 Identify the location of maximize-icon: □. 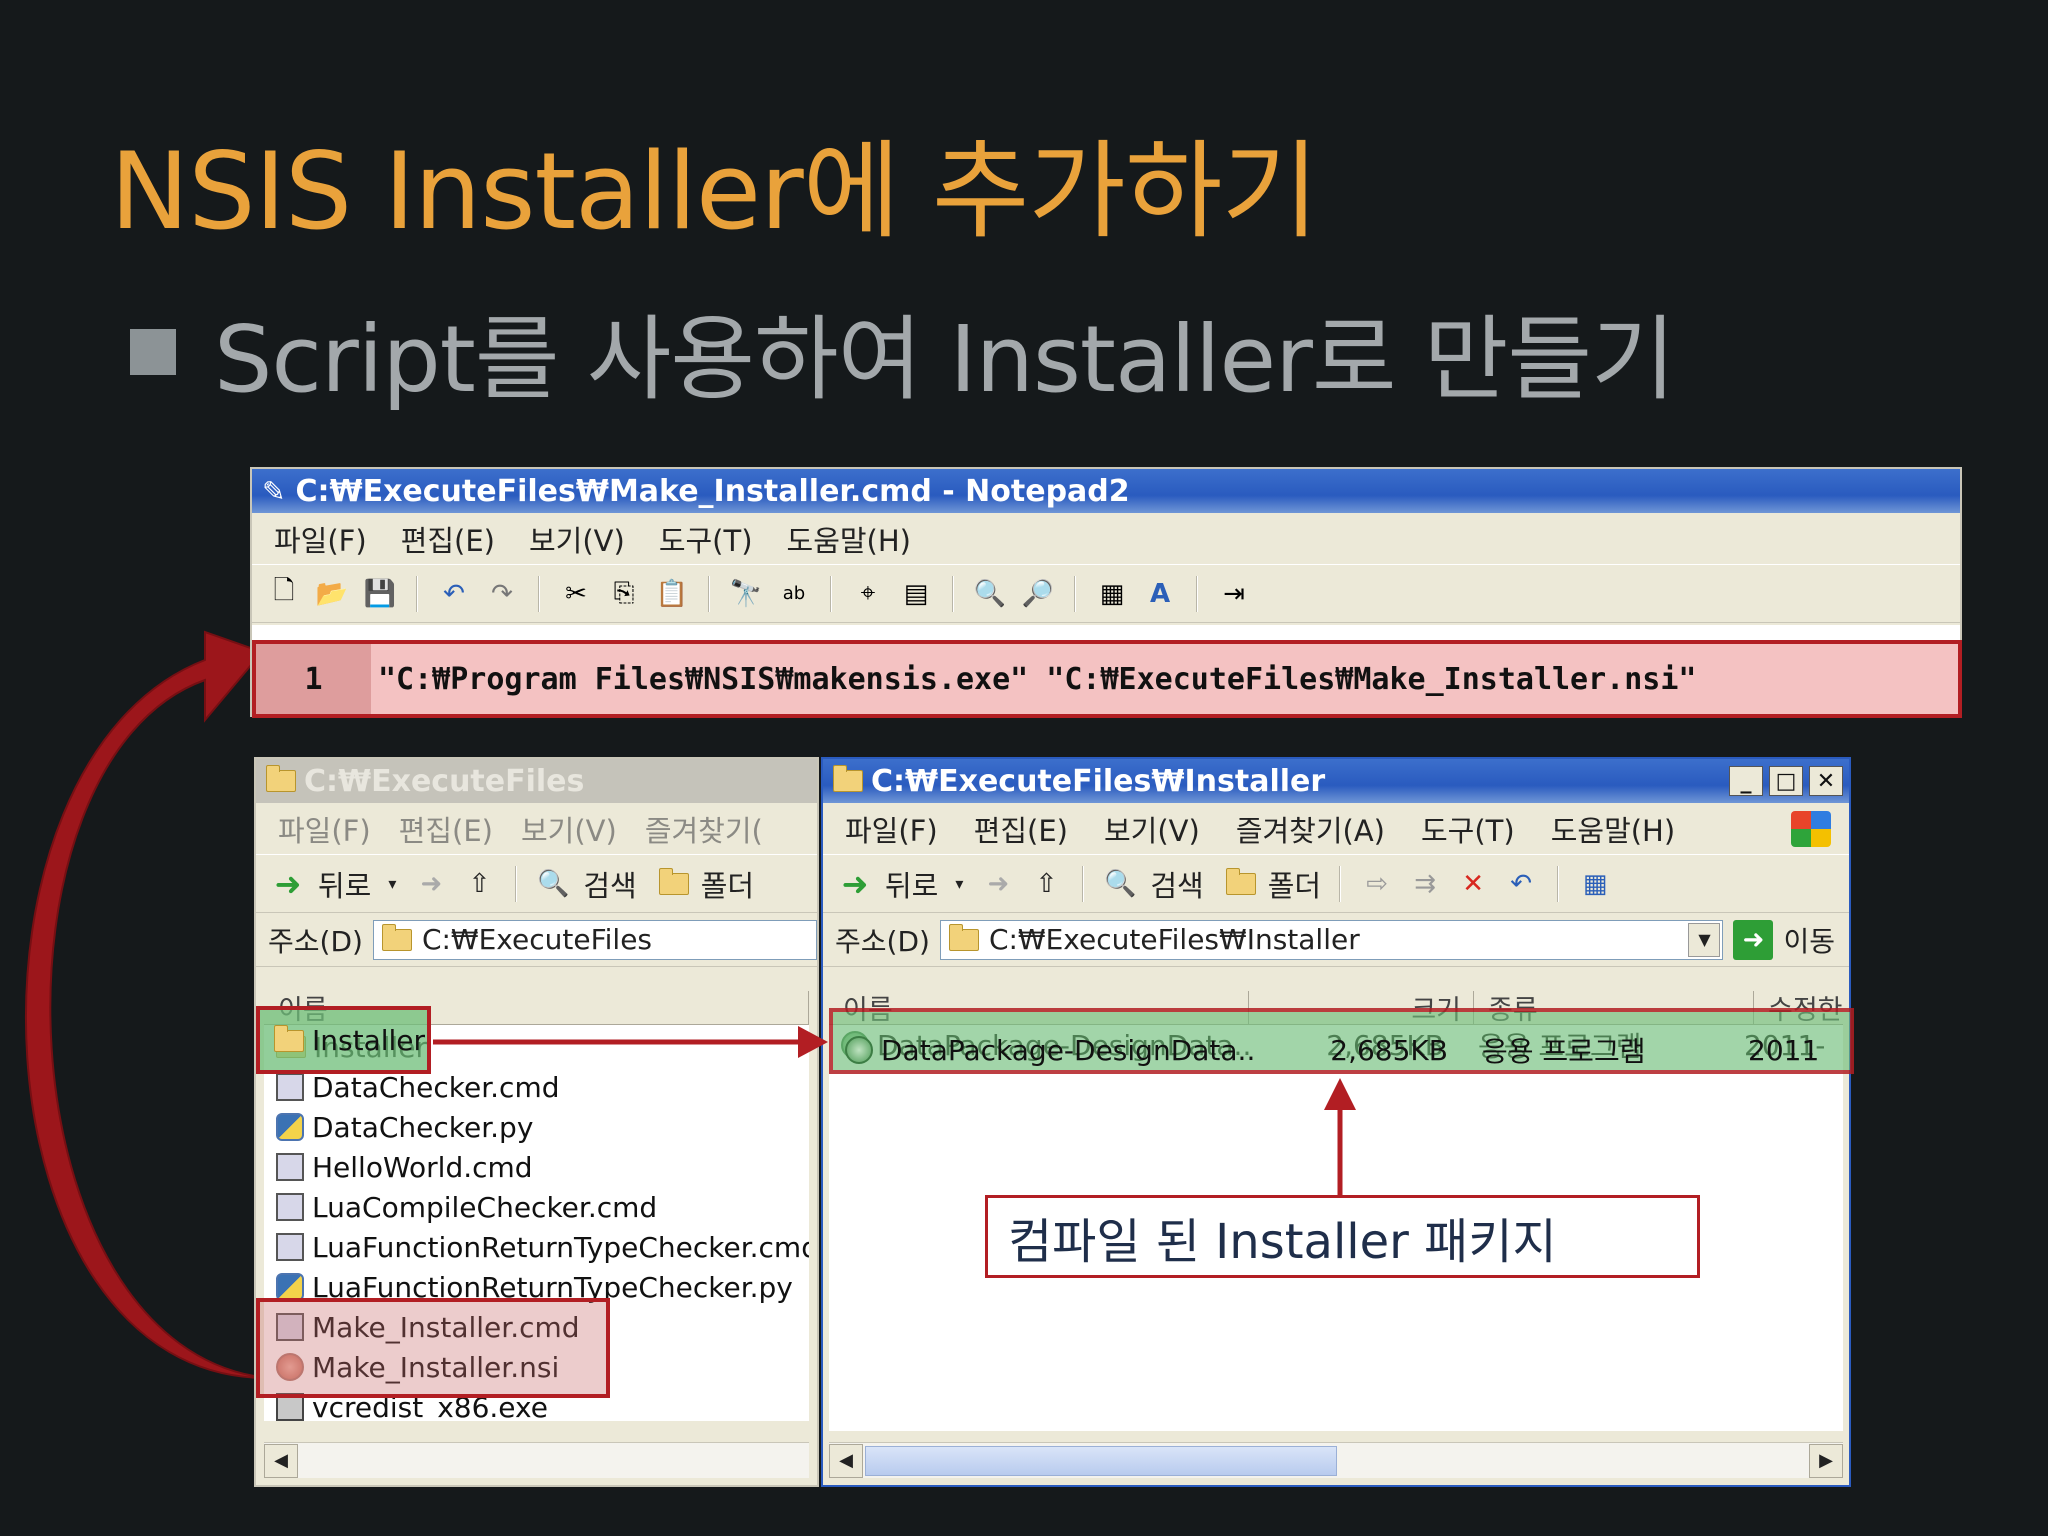
(1786, 781).